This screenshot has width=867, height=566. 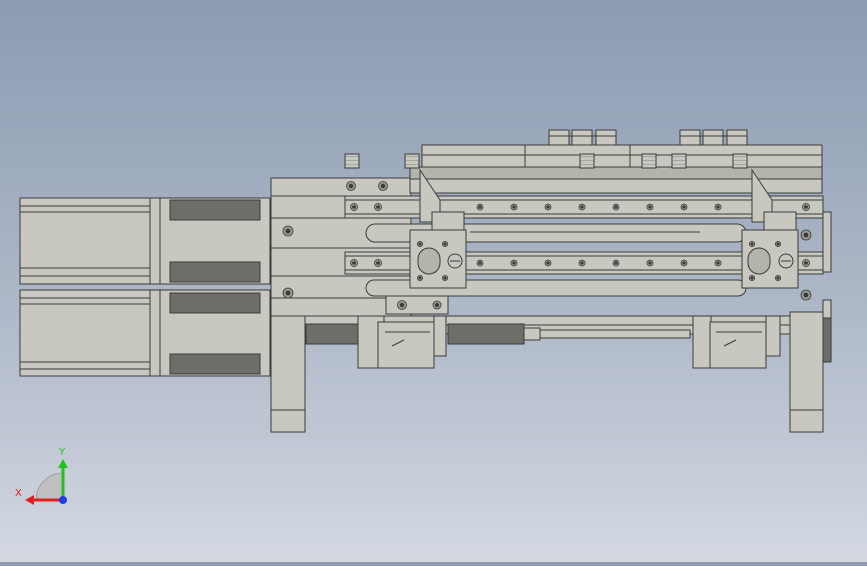 What do you see at coordinates (18, 493) in the screenshot?
I see `x-axis-label: X` at bounding box center [18, 493].